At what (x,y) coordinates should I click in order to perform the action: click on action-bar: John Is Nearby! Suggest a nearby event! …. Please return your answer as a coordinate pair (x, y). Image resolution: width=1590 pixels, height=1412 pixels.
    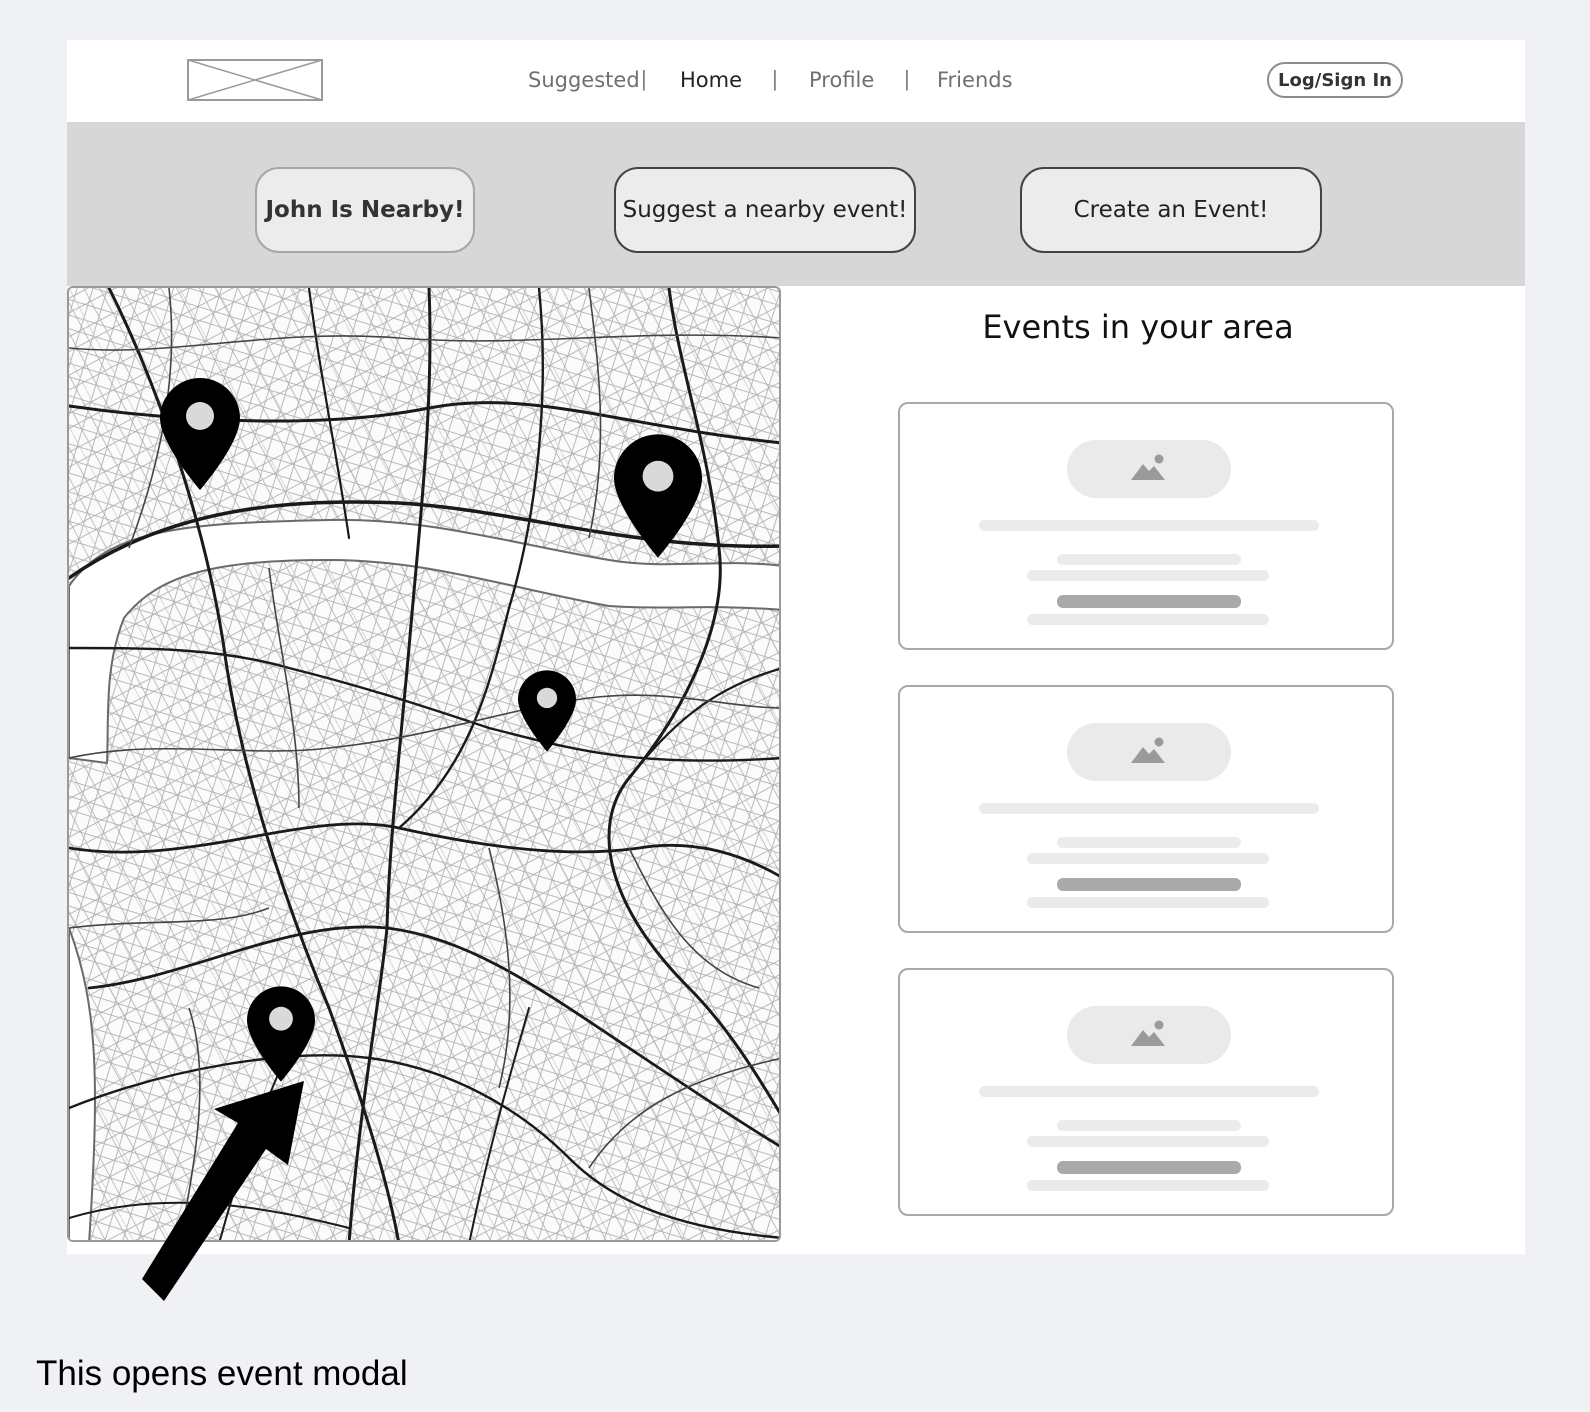
    Looking at the image, I should click on (796, 204).